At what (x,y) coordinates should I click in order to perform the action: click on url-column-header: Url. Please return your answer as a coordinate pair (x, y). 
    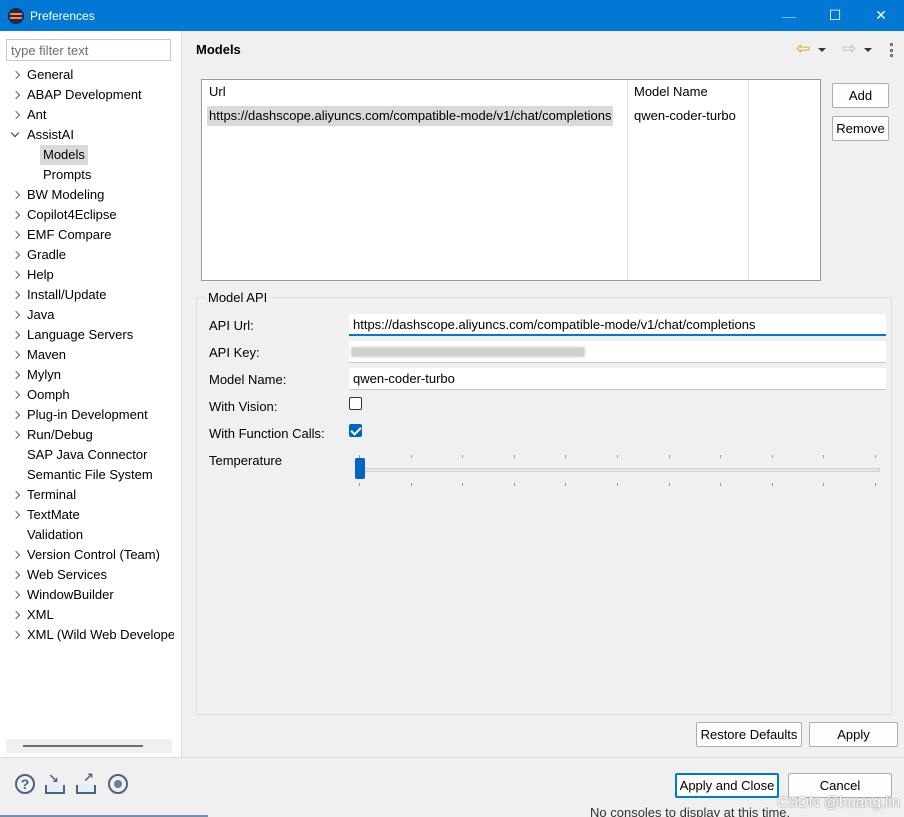
    Looking at the image, I should click on (217, 92).